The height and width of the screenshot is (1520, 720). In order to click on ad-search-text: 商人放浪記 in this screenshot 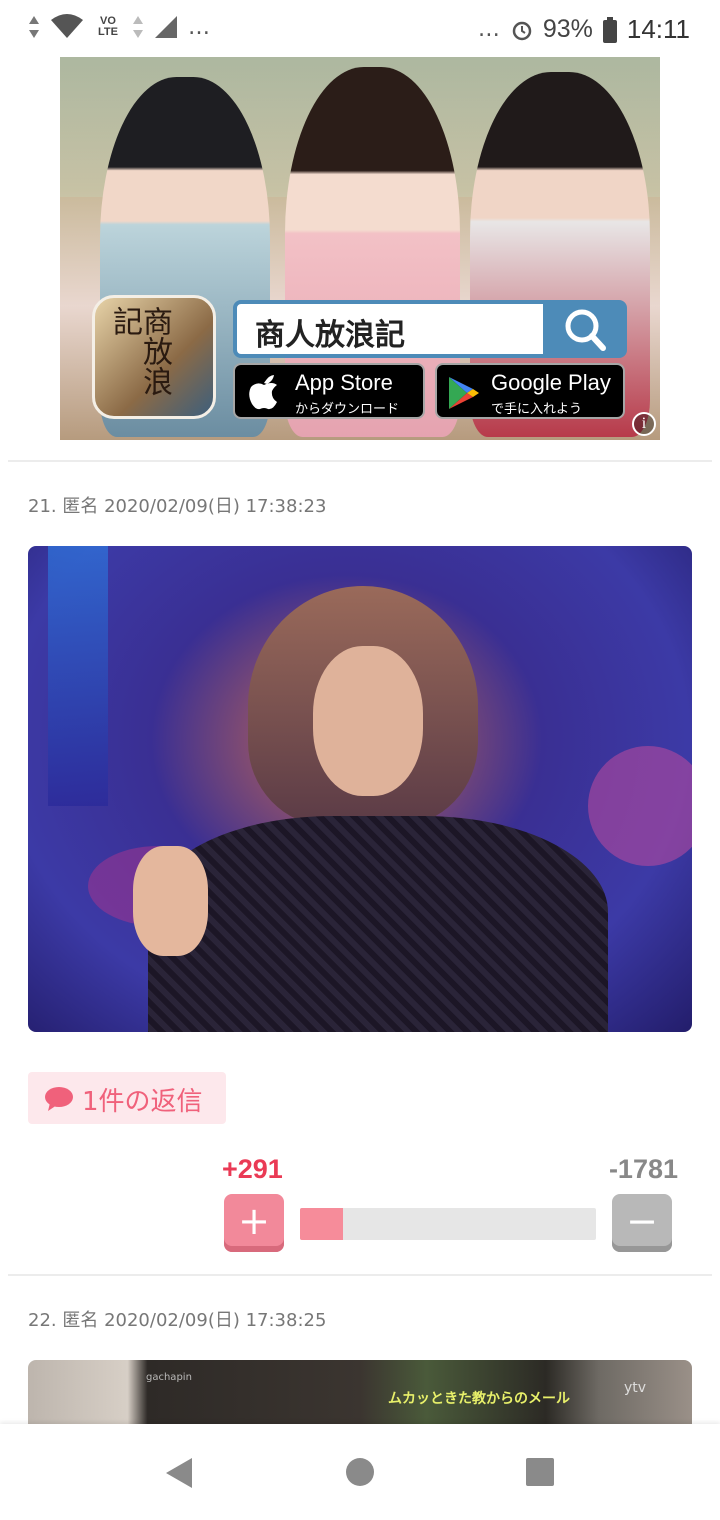, I will do `click(330, 335)`.